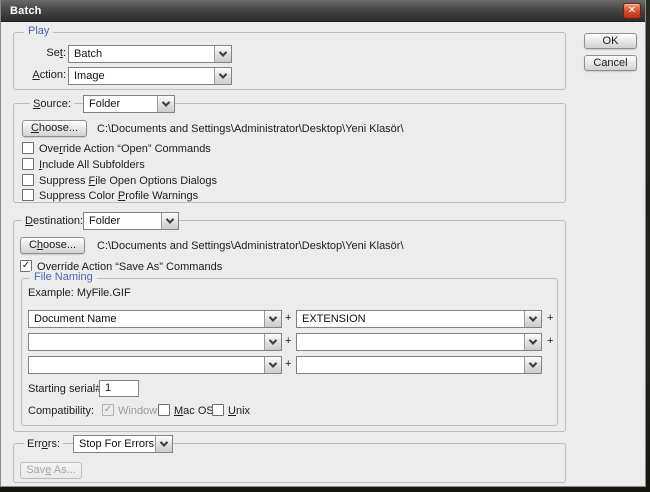 This screenshot has width=650, height=492. Describe the element at coordinates (164, 410) in the screenshot. I see `mac-os-checkbox` at that location.